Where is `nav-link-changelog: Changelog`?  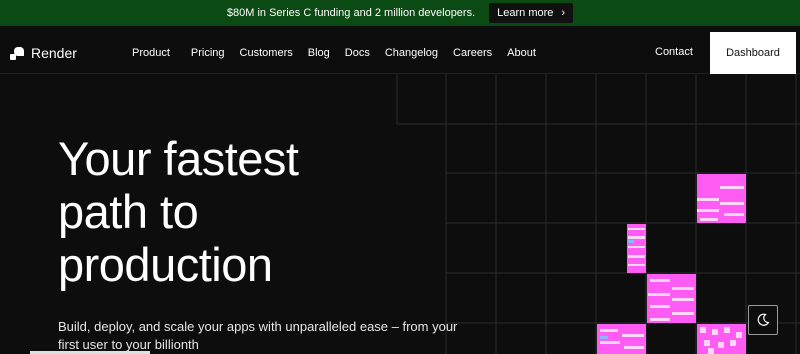
nav-link-changelog: Changelog is located at coordinates (411, 53).